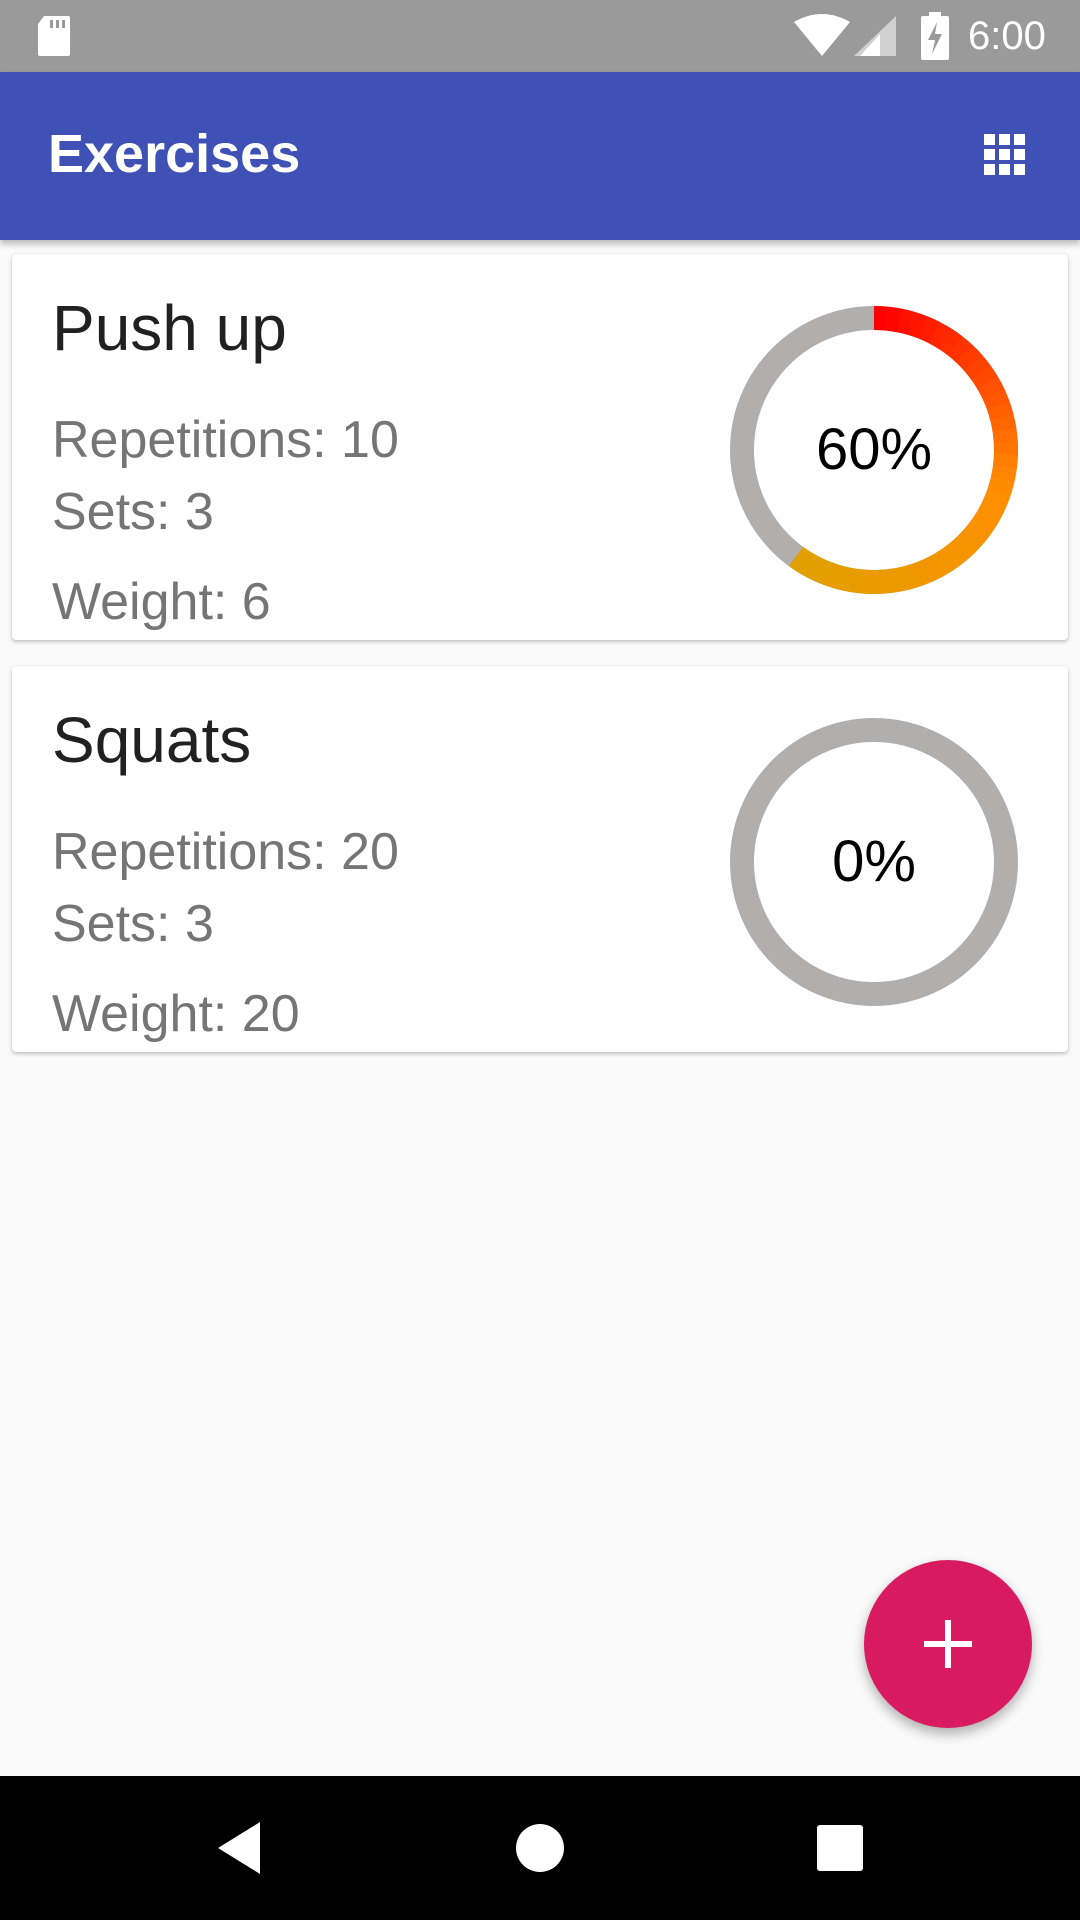  What do you see at coordinates (935, 36) in the screenshot?
I see `battery-charging-icon` at bounding box center [935, 36].